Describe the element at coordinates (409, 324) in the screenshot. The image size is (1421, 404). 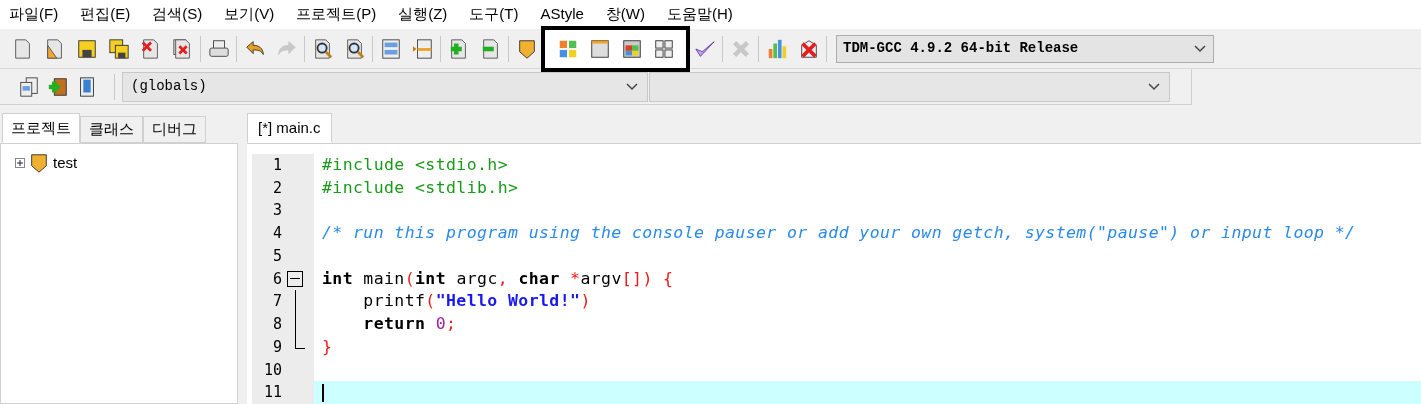
I see `code-line: return 0;` at that location.